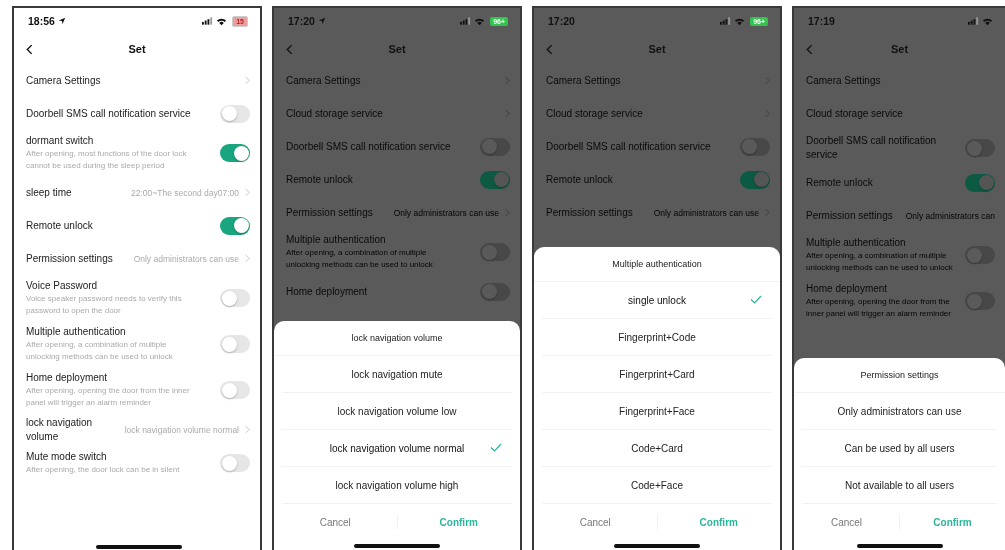  I want to click on setting-label: lock navigation volume, so click(72, 429).